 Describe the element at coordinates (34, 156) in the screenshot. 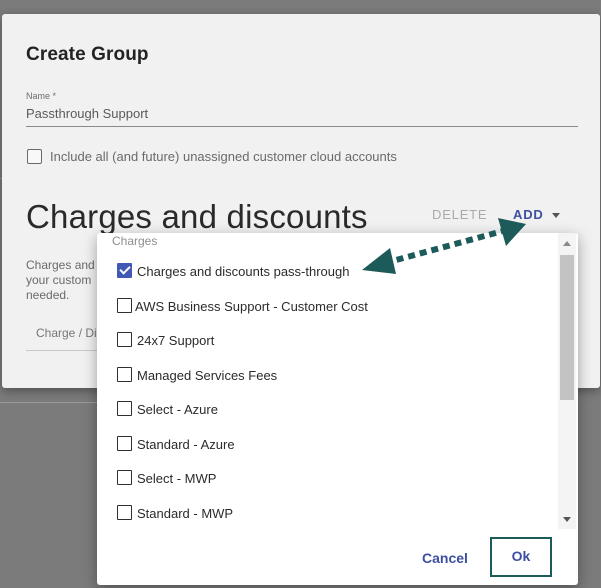

I see `include-accounts-checkbox` at that location.